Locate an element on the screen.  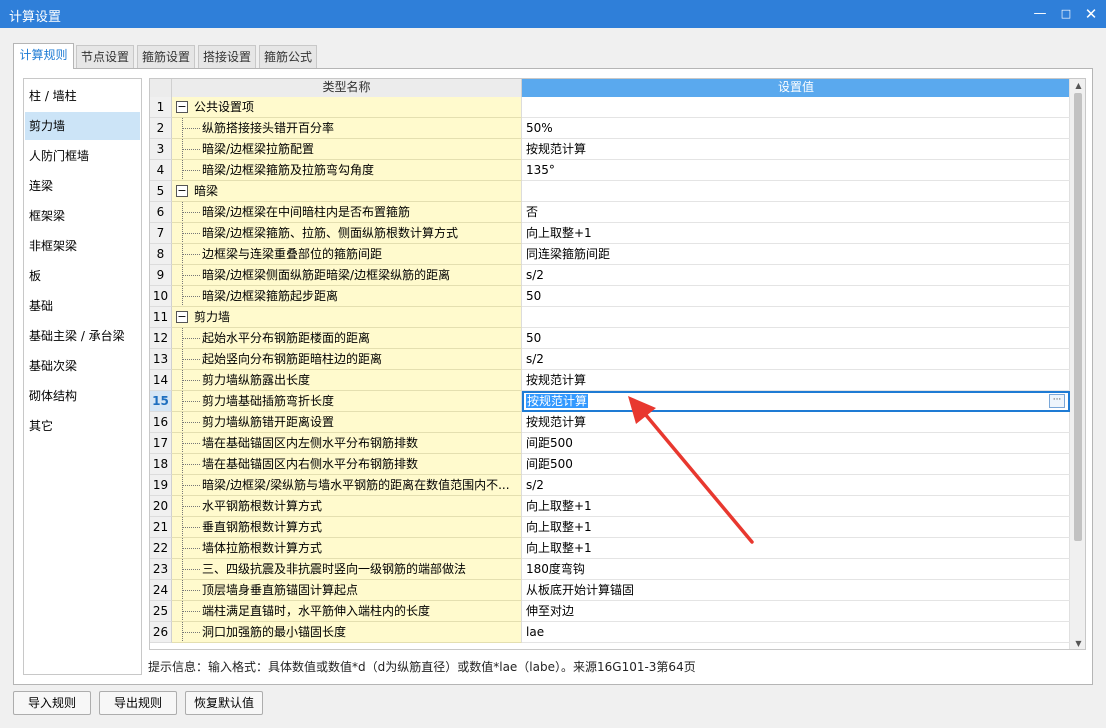
sidebar-item: 人防门框墙 is located at coordinates (82, 156).